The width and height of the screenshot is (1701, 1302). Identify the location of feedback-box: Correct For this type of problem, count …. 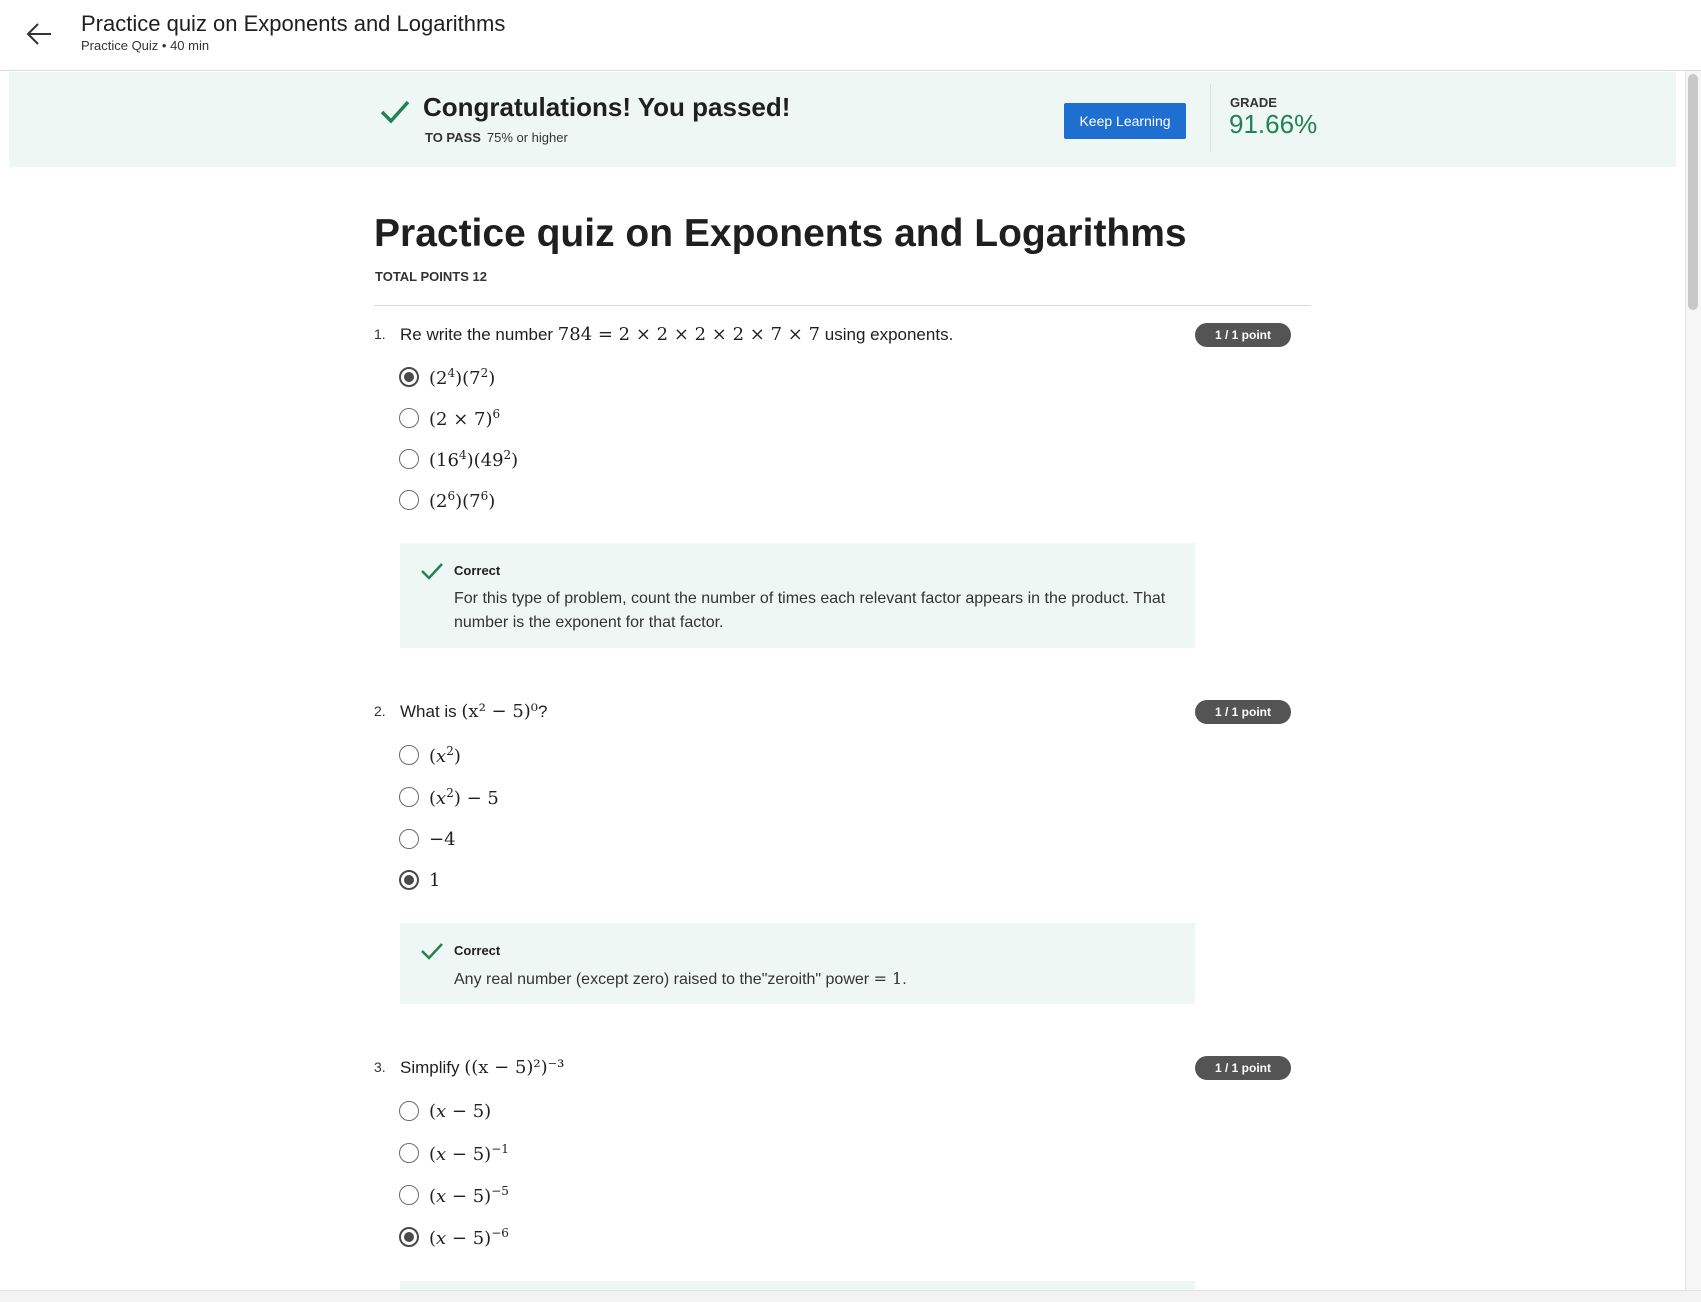
(797, 595).